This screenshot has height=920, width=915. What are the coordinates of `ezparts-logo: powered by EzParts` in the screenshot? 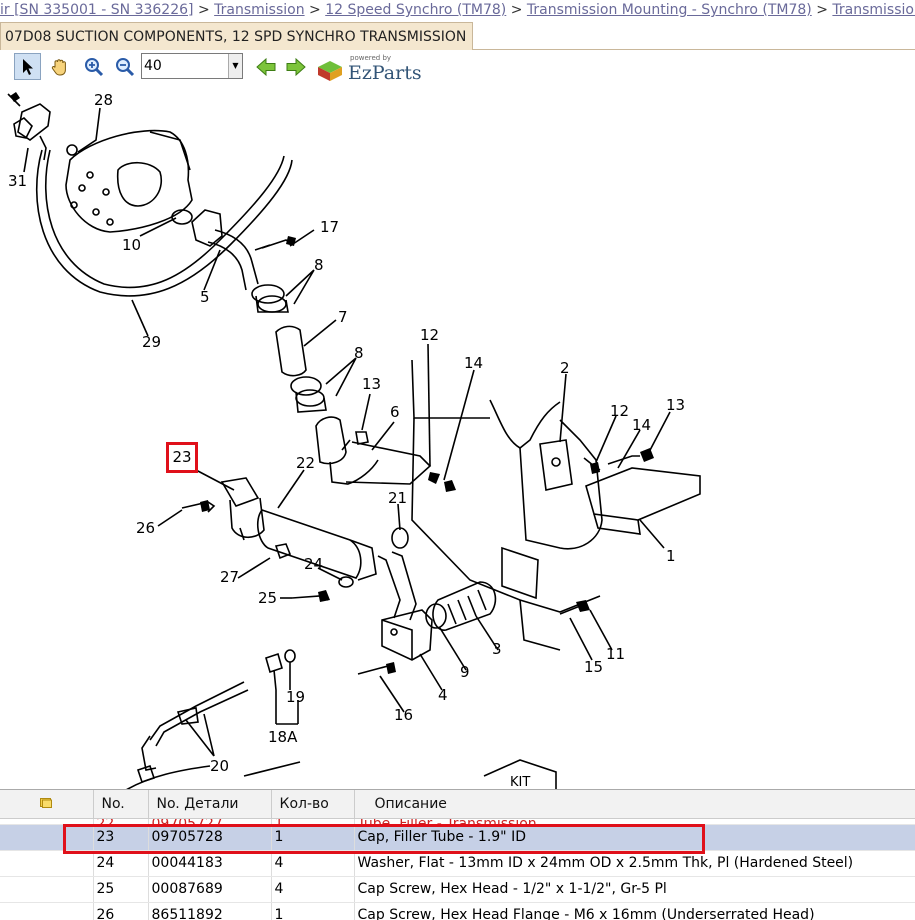 It's located at (371, 69).